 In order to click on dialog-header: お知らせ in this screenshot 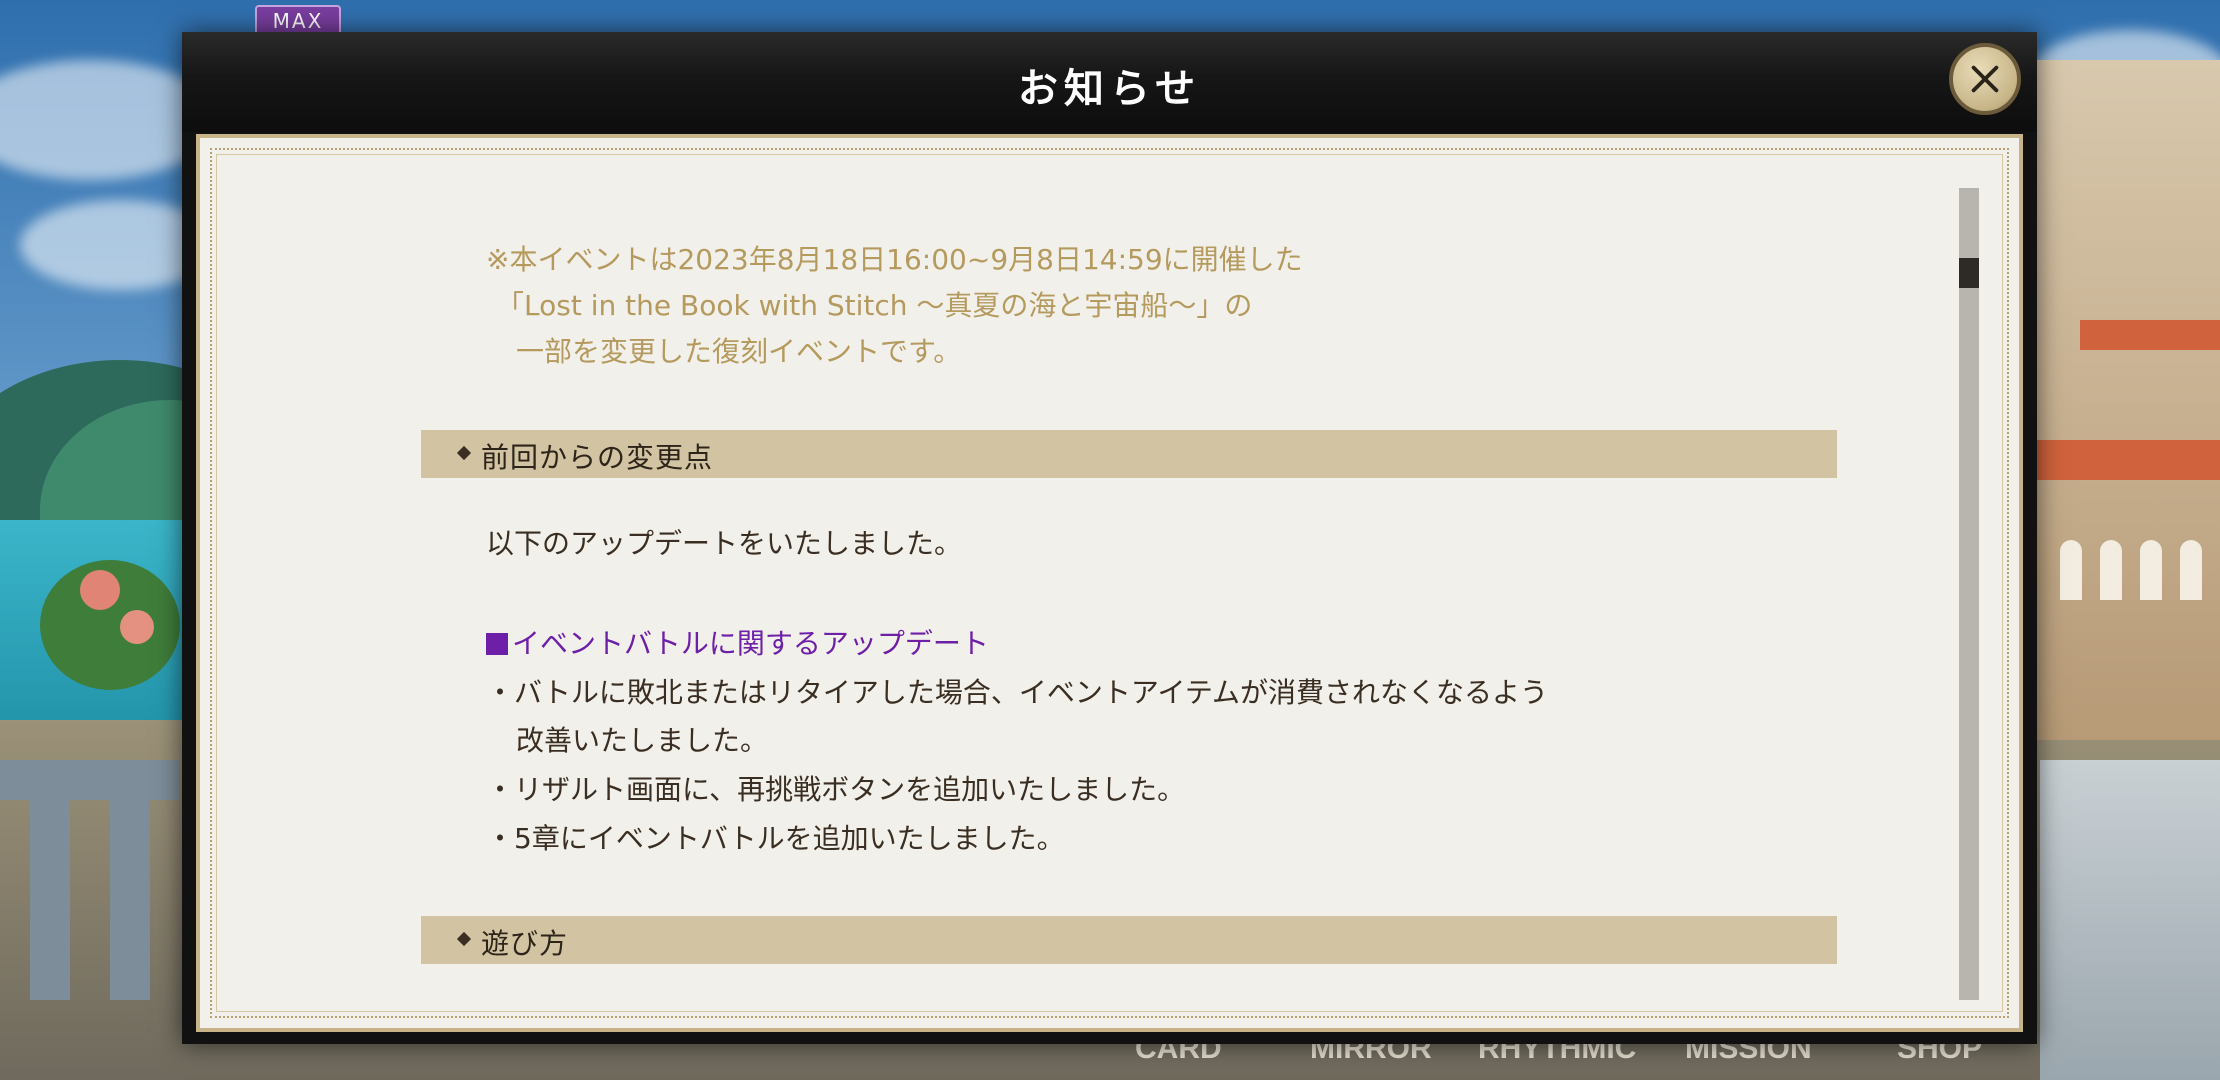, I will do `click(1109, 82)`.